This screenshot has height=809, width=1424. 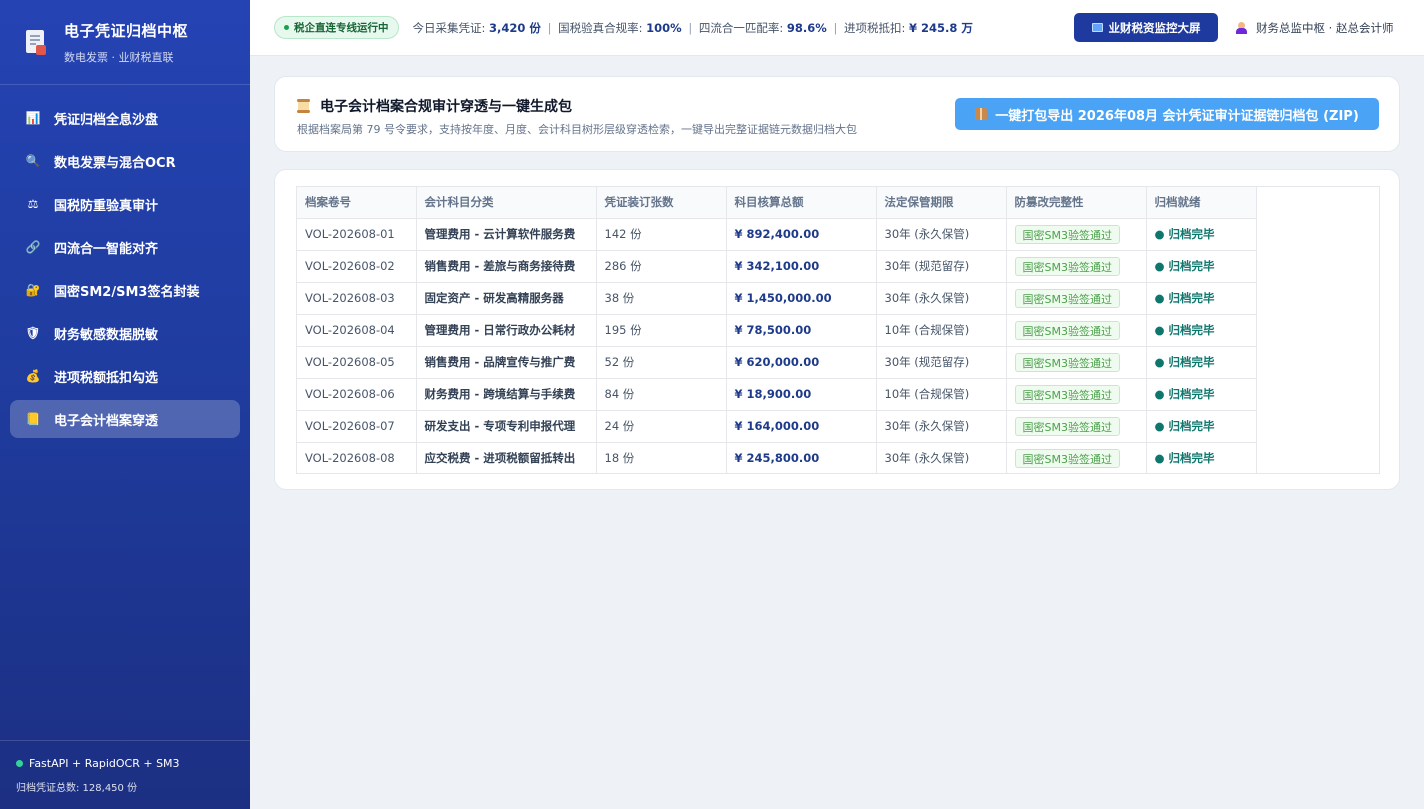 I want to click on tech-stack-label: FastAPI + RapidOCR + SM3, so click(x=104, y=763).